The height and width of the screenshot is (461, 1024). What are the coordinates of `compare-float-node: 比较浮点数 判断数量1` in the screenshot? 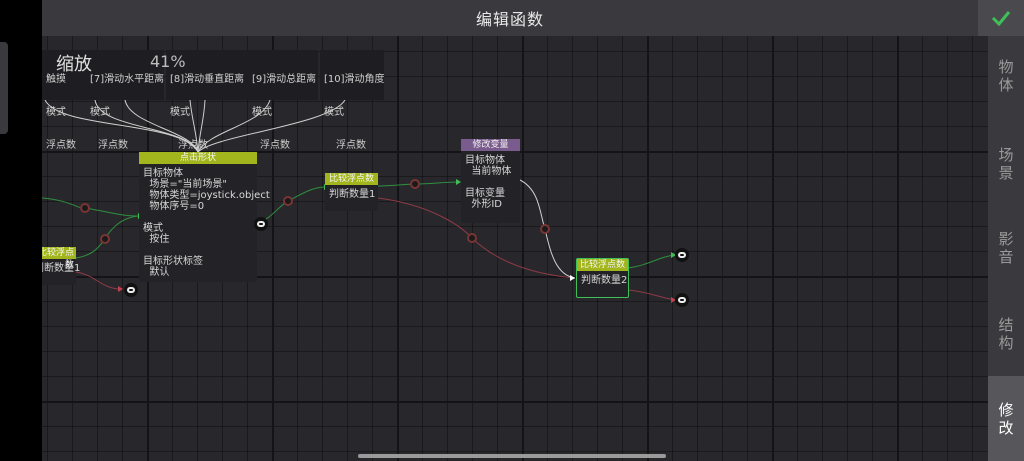 It's located at (351, 192).